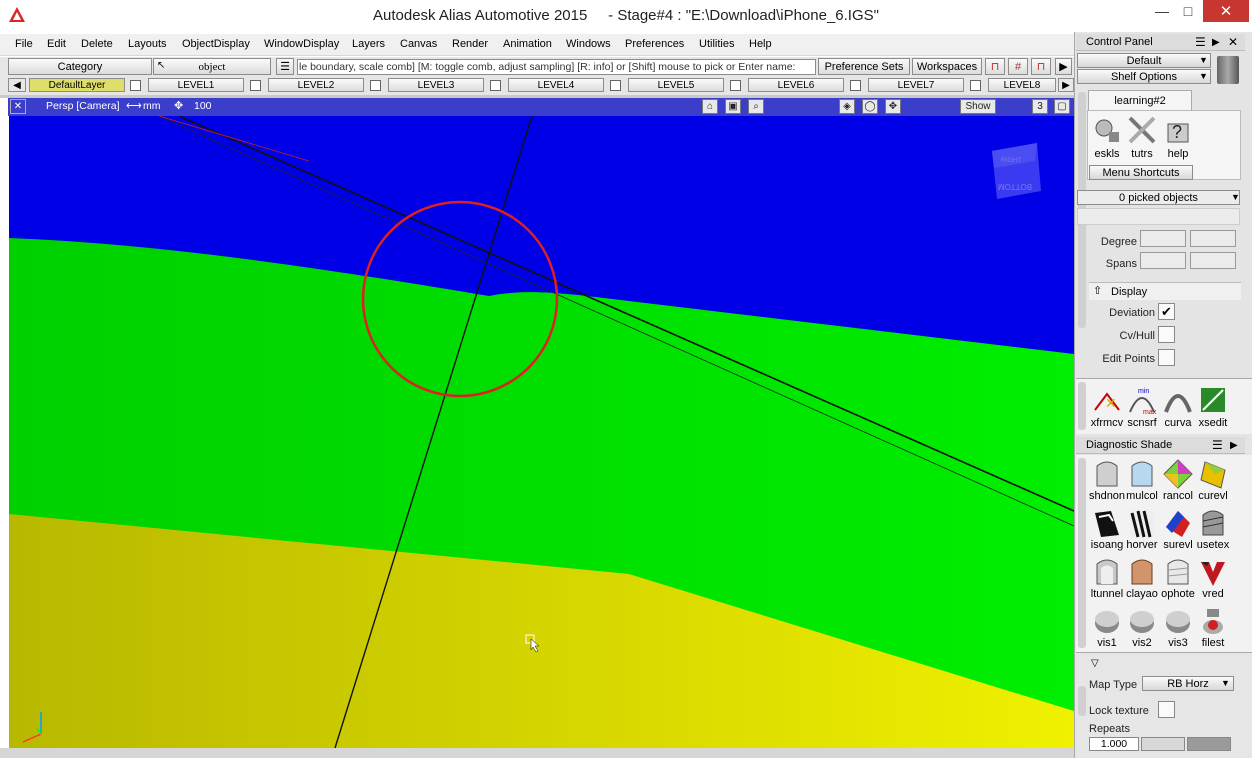 This screenshot has height=758, width=1252. Describe the element at coordinates (495, 85) in the screenshot. I see `layer-level3-checkbox` at that location.